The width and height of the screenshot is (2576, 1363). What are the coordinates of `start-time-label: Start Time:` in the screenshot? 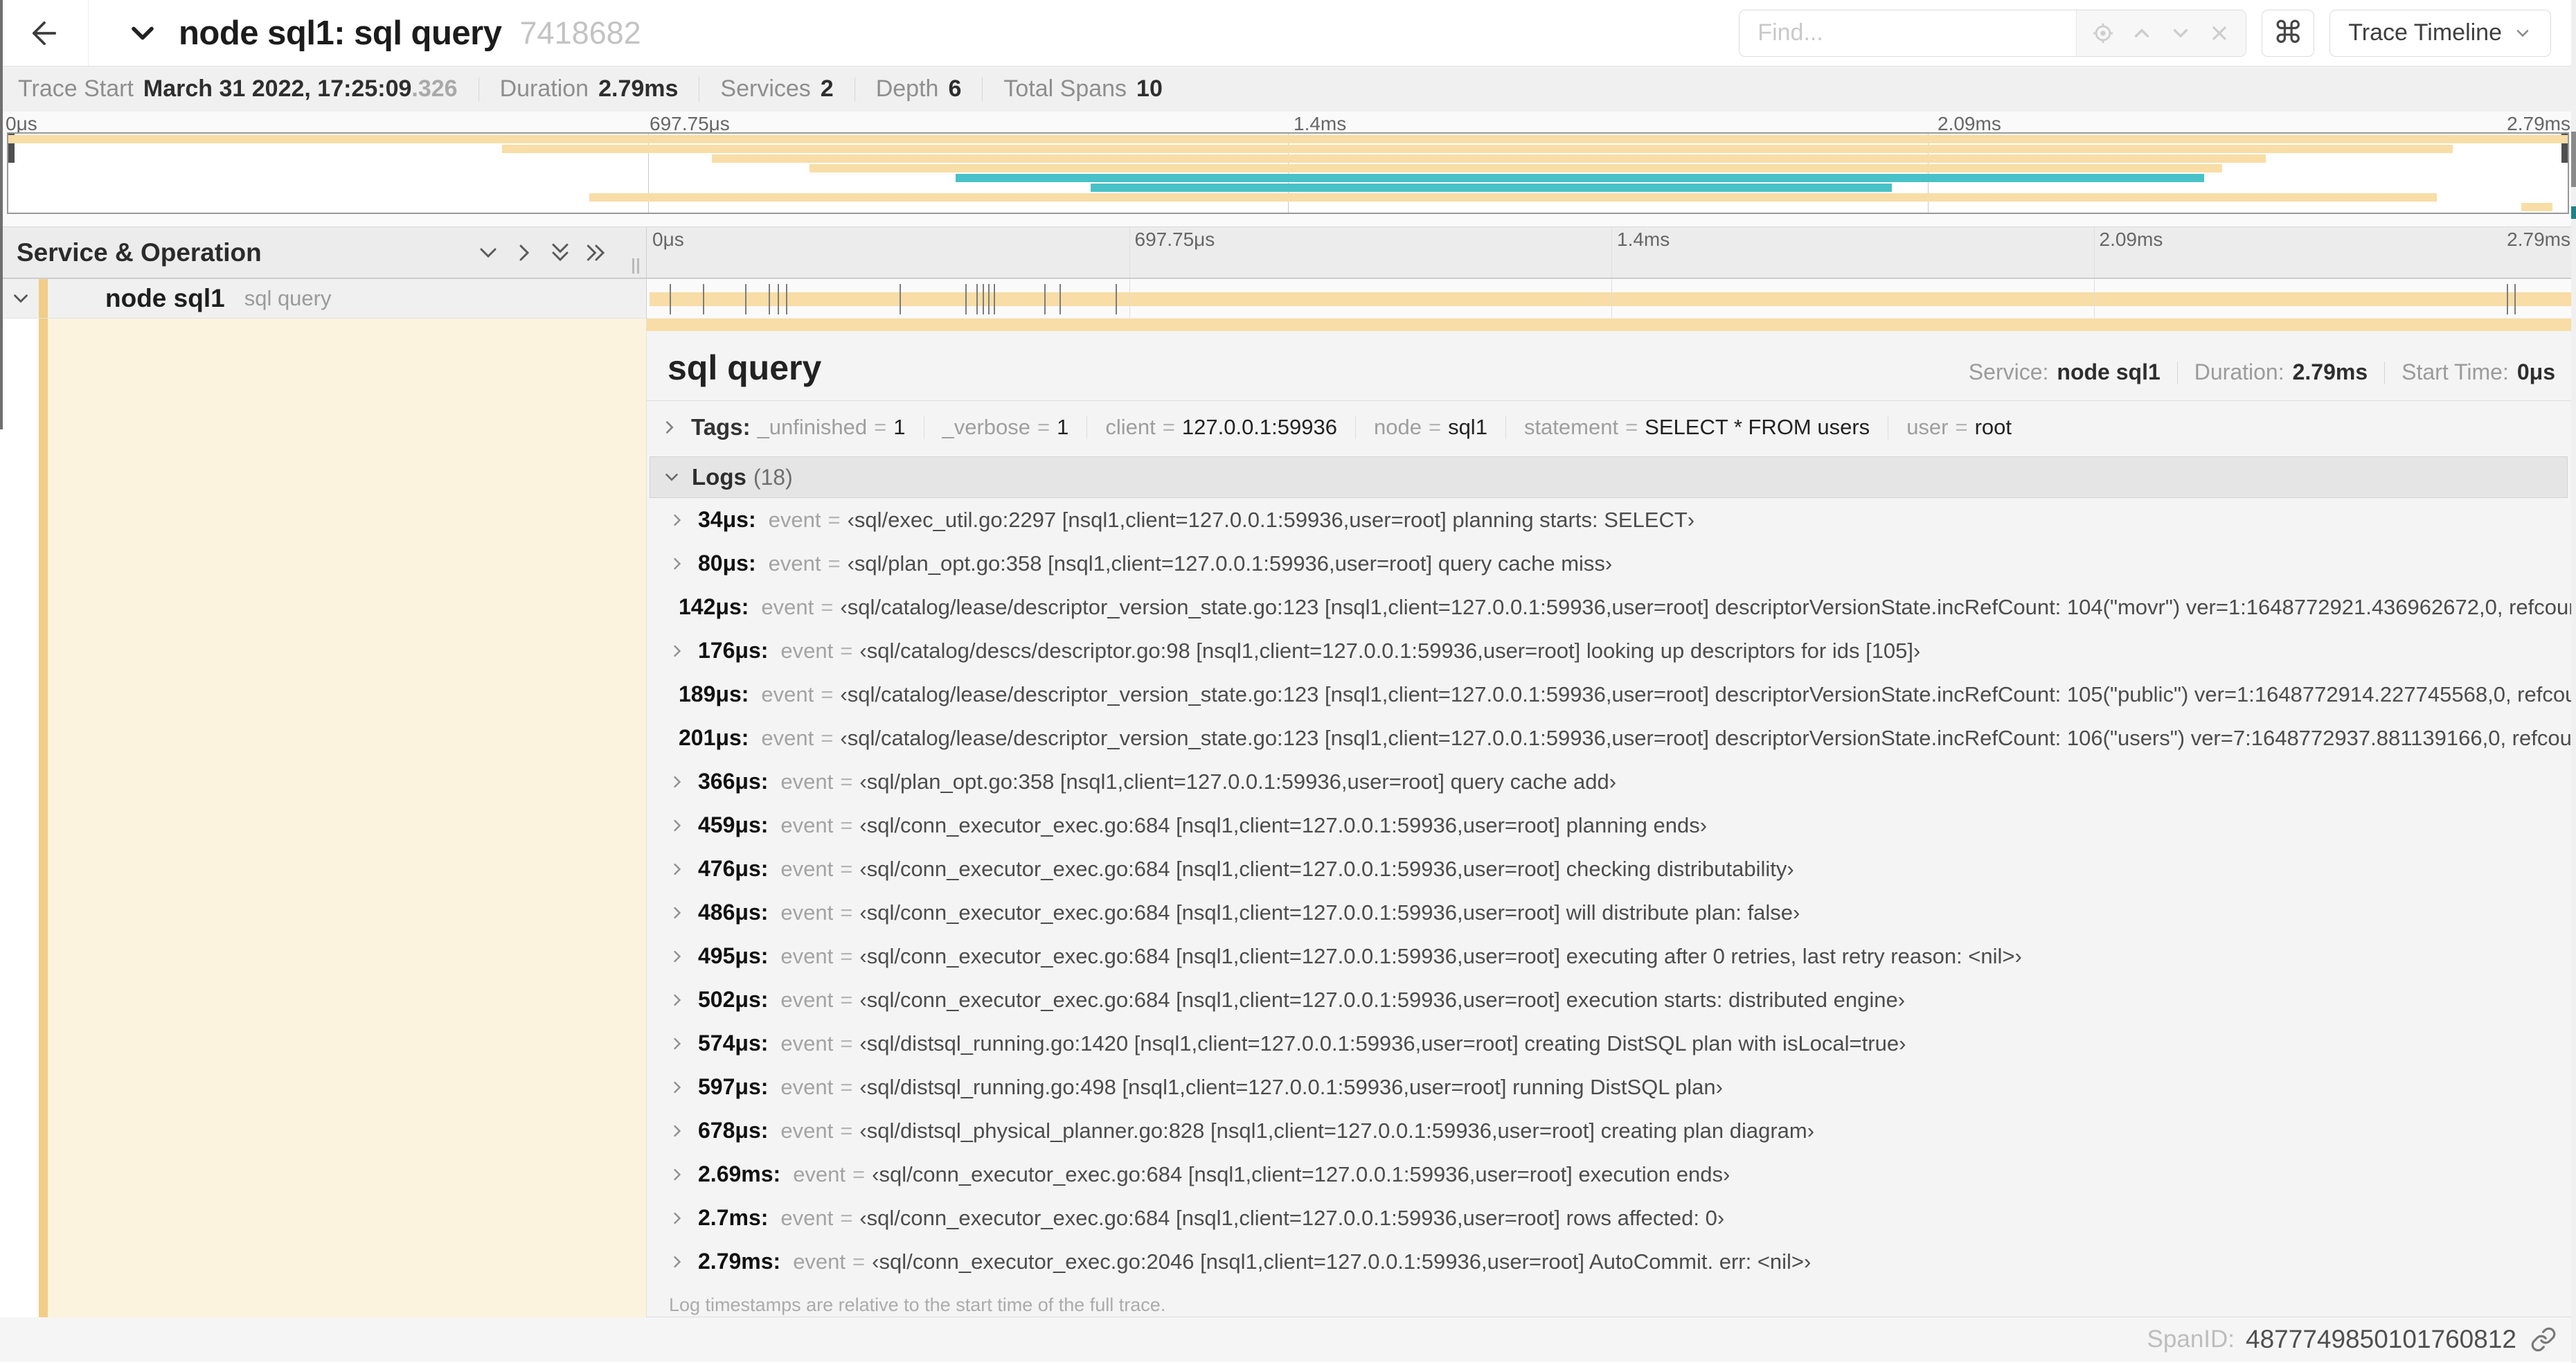 It's located at (2455, 371).